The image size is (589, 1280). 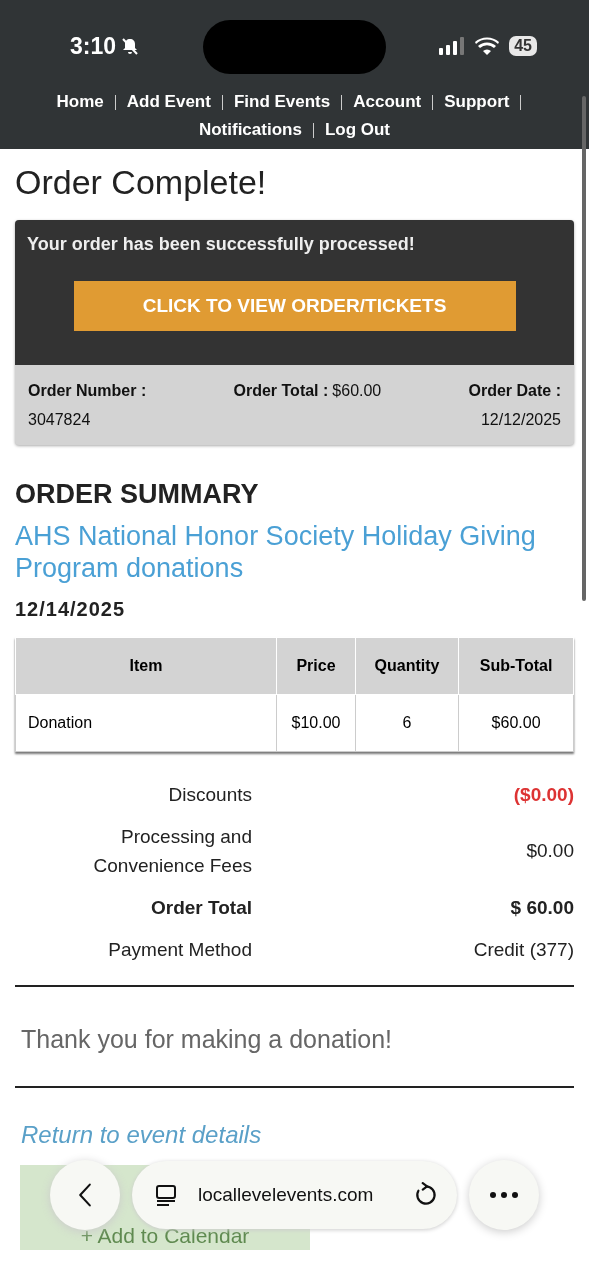 What do you see at coordinates (209, 795) in the screenshot?
I see `total-label: Discounts` at bounding box center [209, 795].